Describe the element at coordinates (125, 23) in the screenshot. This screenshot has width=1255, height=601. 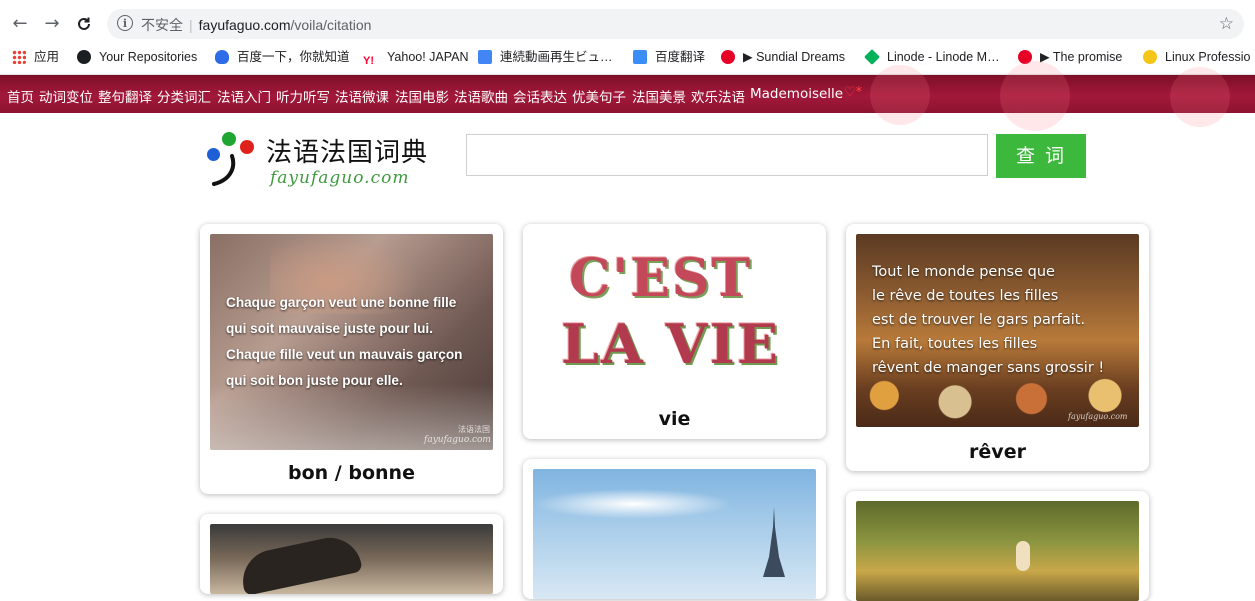
I see `info-icon: i` at that location.